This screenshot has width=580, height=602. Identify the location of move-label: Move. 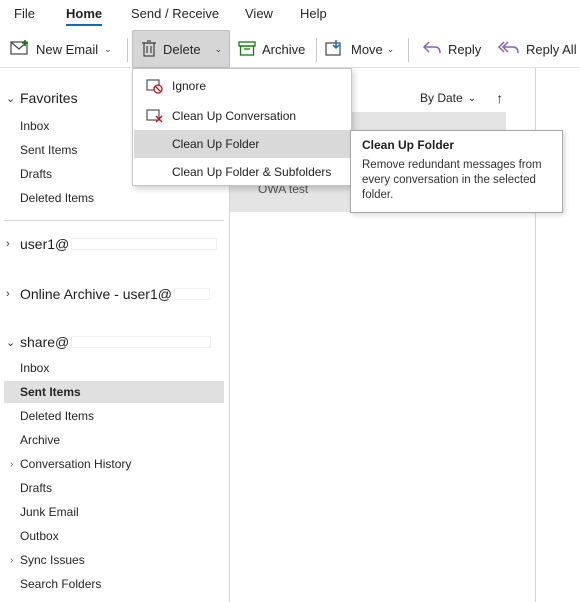
(367, 49).